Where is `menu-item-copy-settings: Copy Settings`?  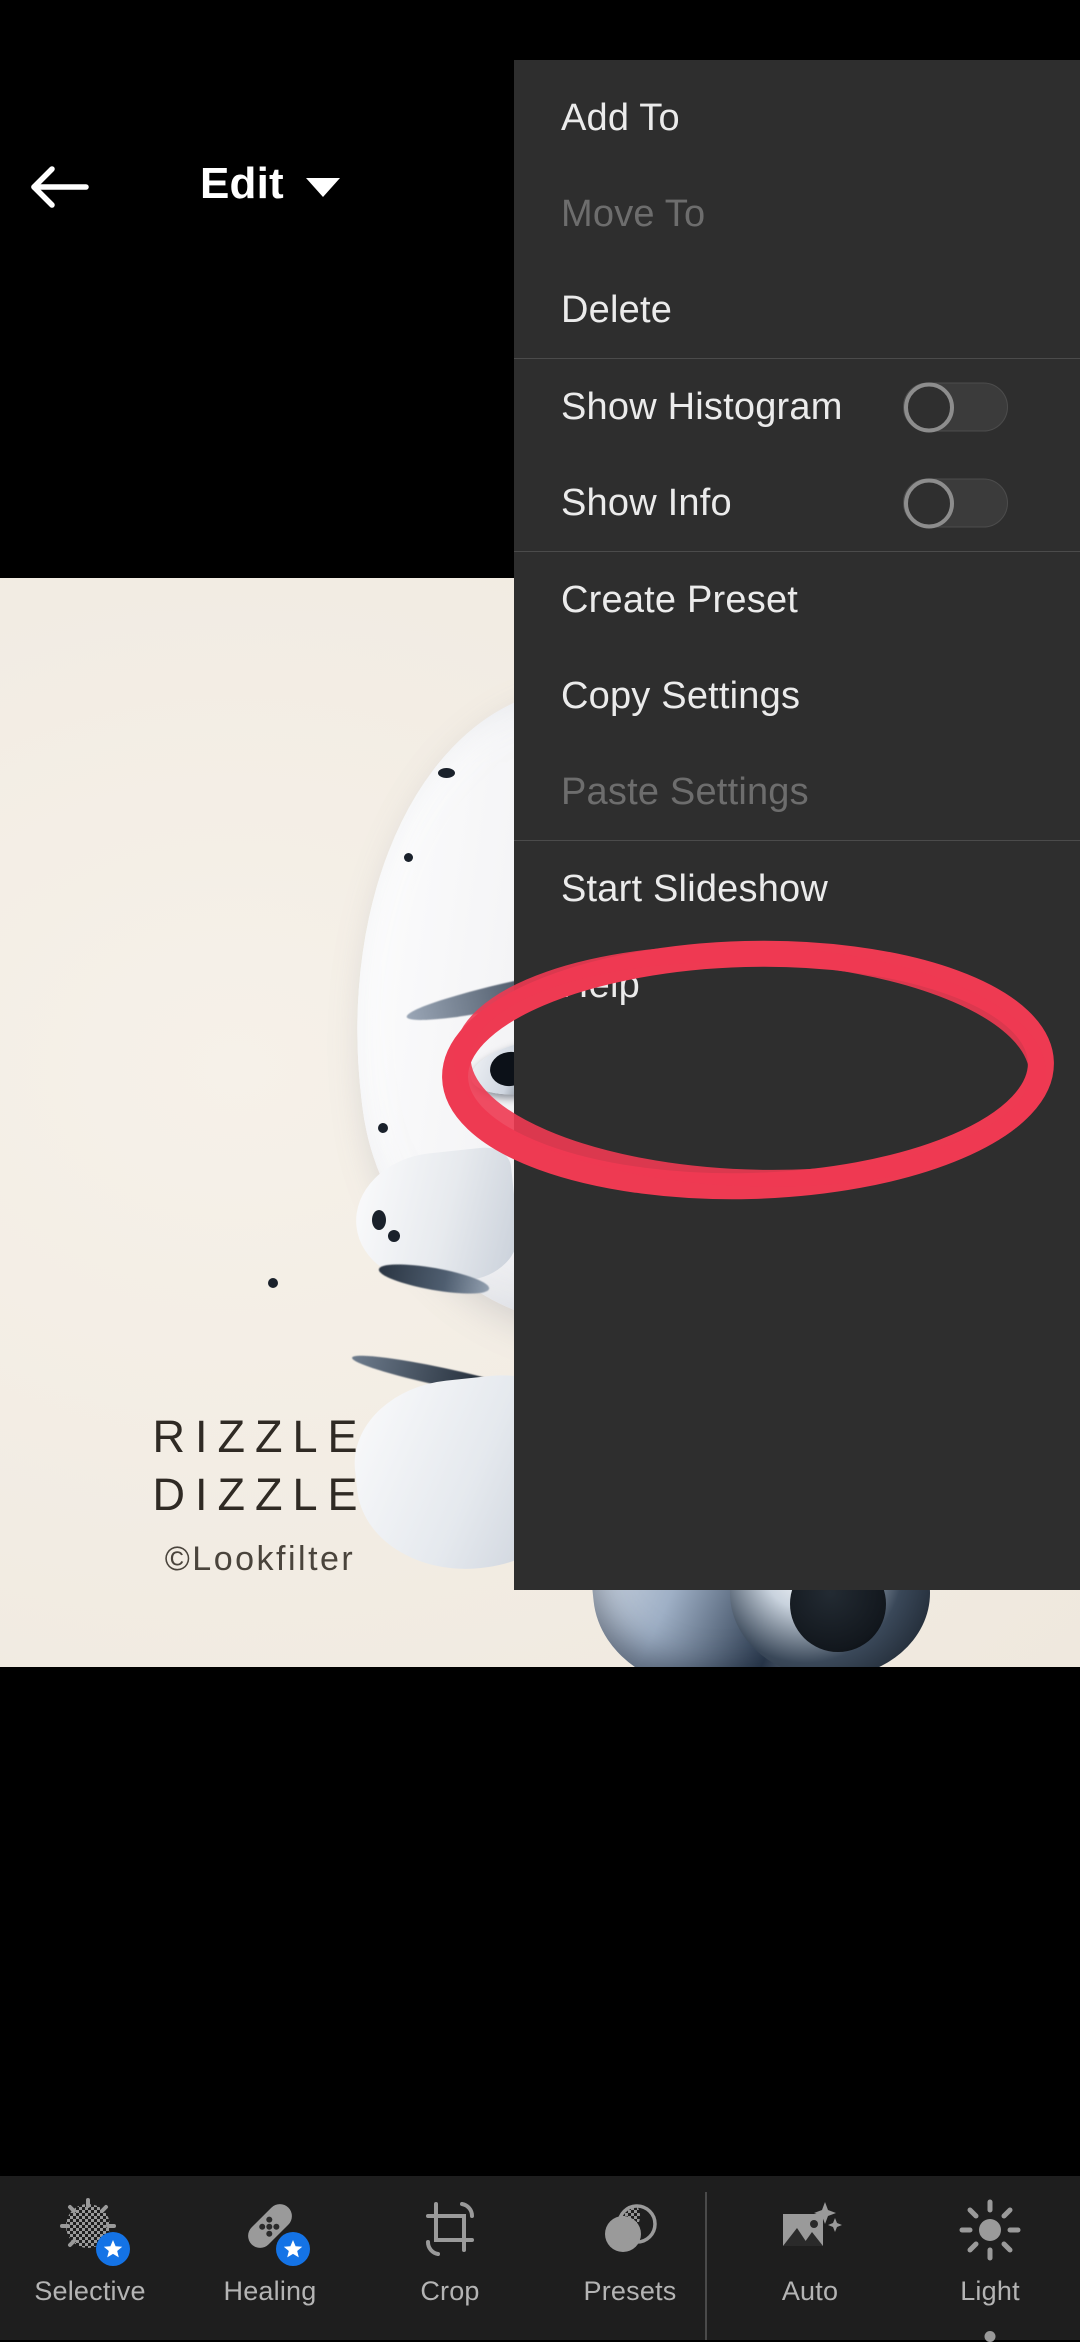
menu-item-copy-settings: Copy Settings is located at coordinates (797, 696).